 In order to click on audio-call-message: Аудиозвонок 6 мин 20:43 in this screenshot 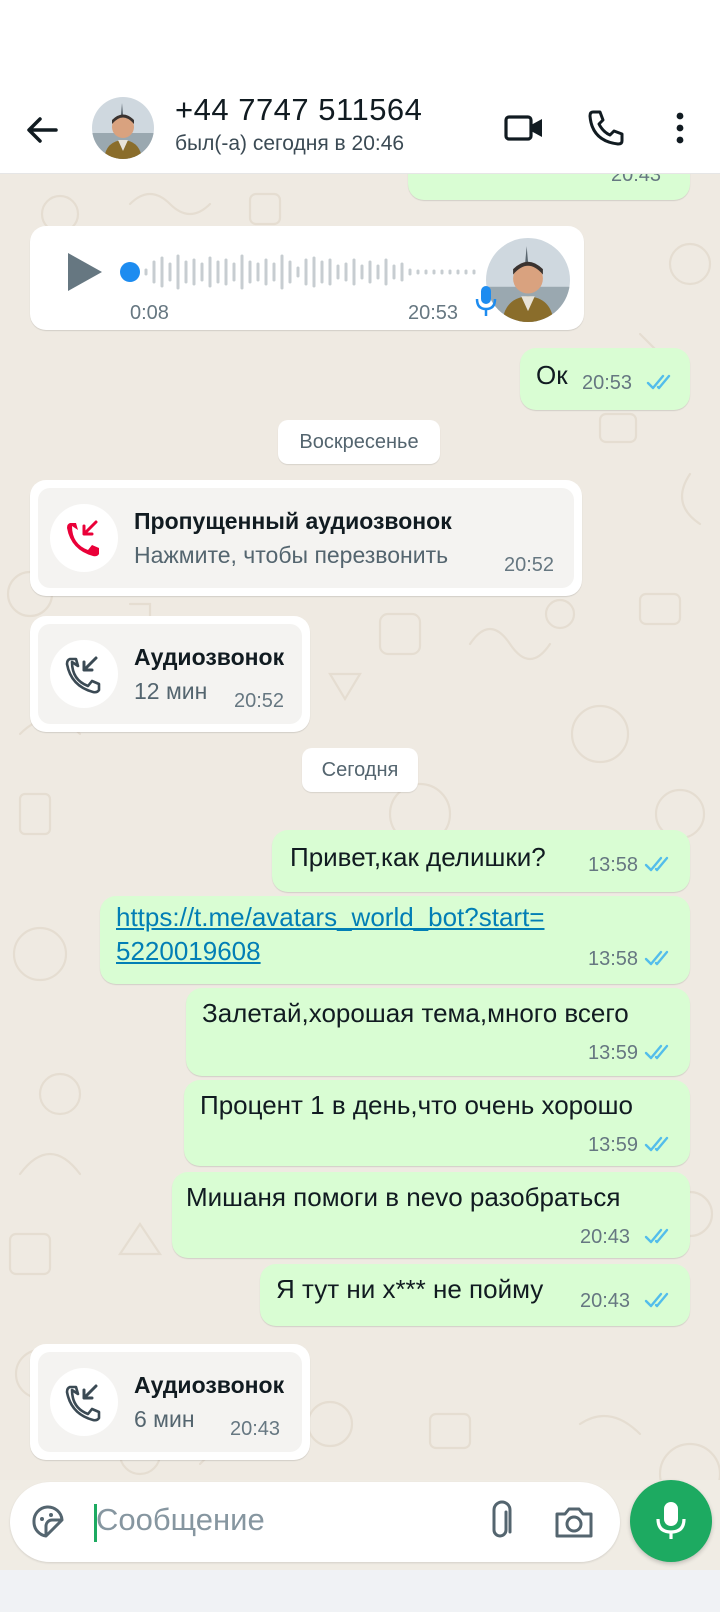, I will do `click(170, 1402)`.